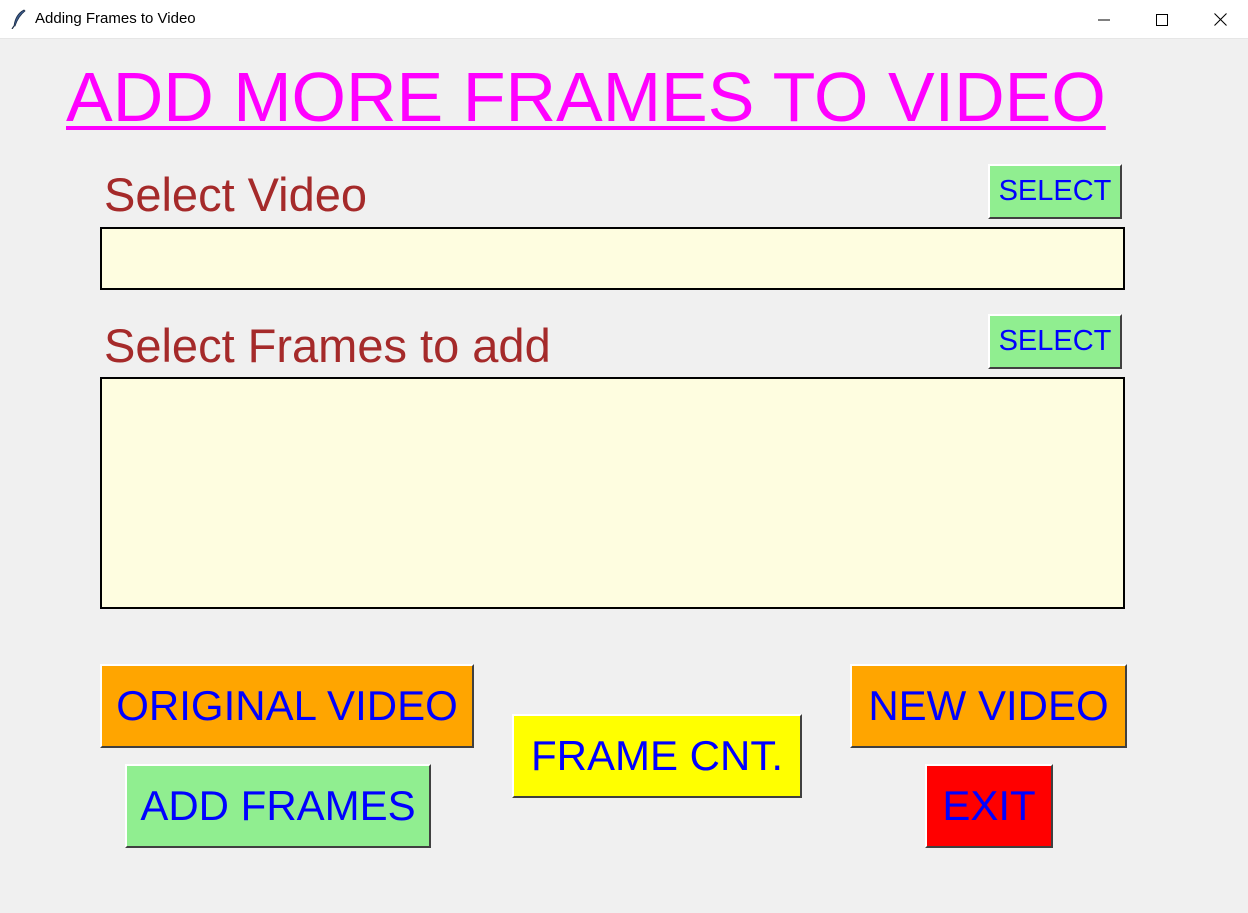 This screenshot has height=913, width=1248. Describe the element at coordinates (624, 19) in the screenshot. I see `title-bar: Adding Frames to Video` at that location.